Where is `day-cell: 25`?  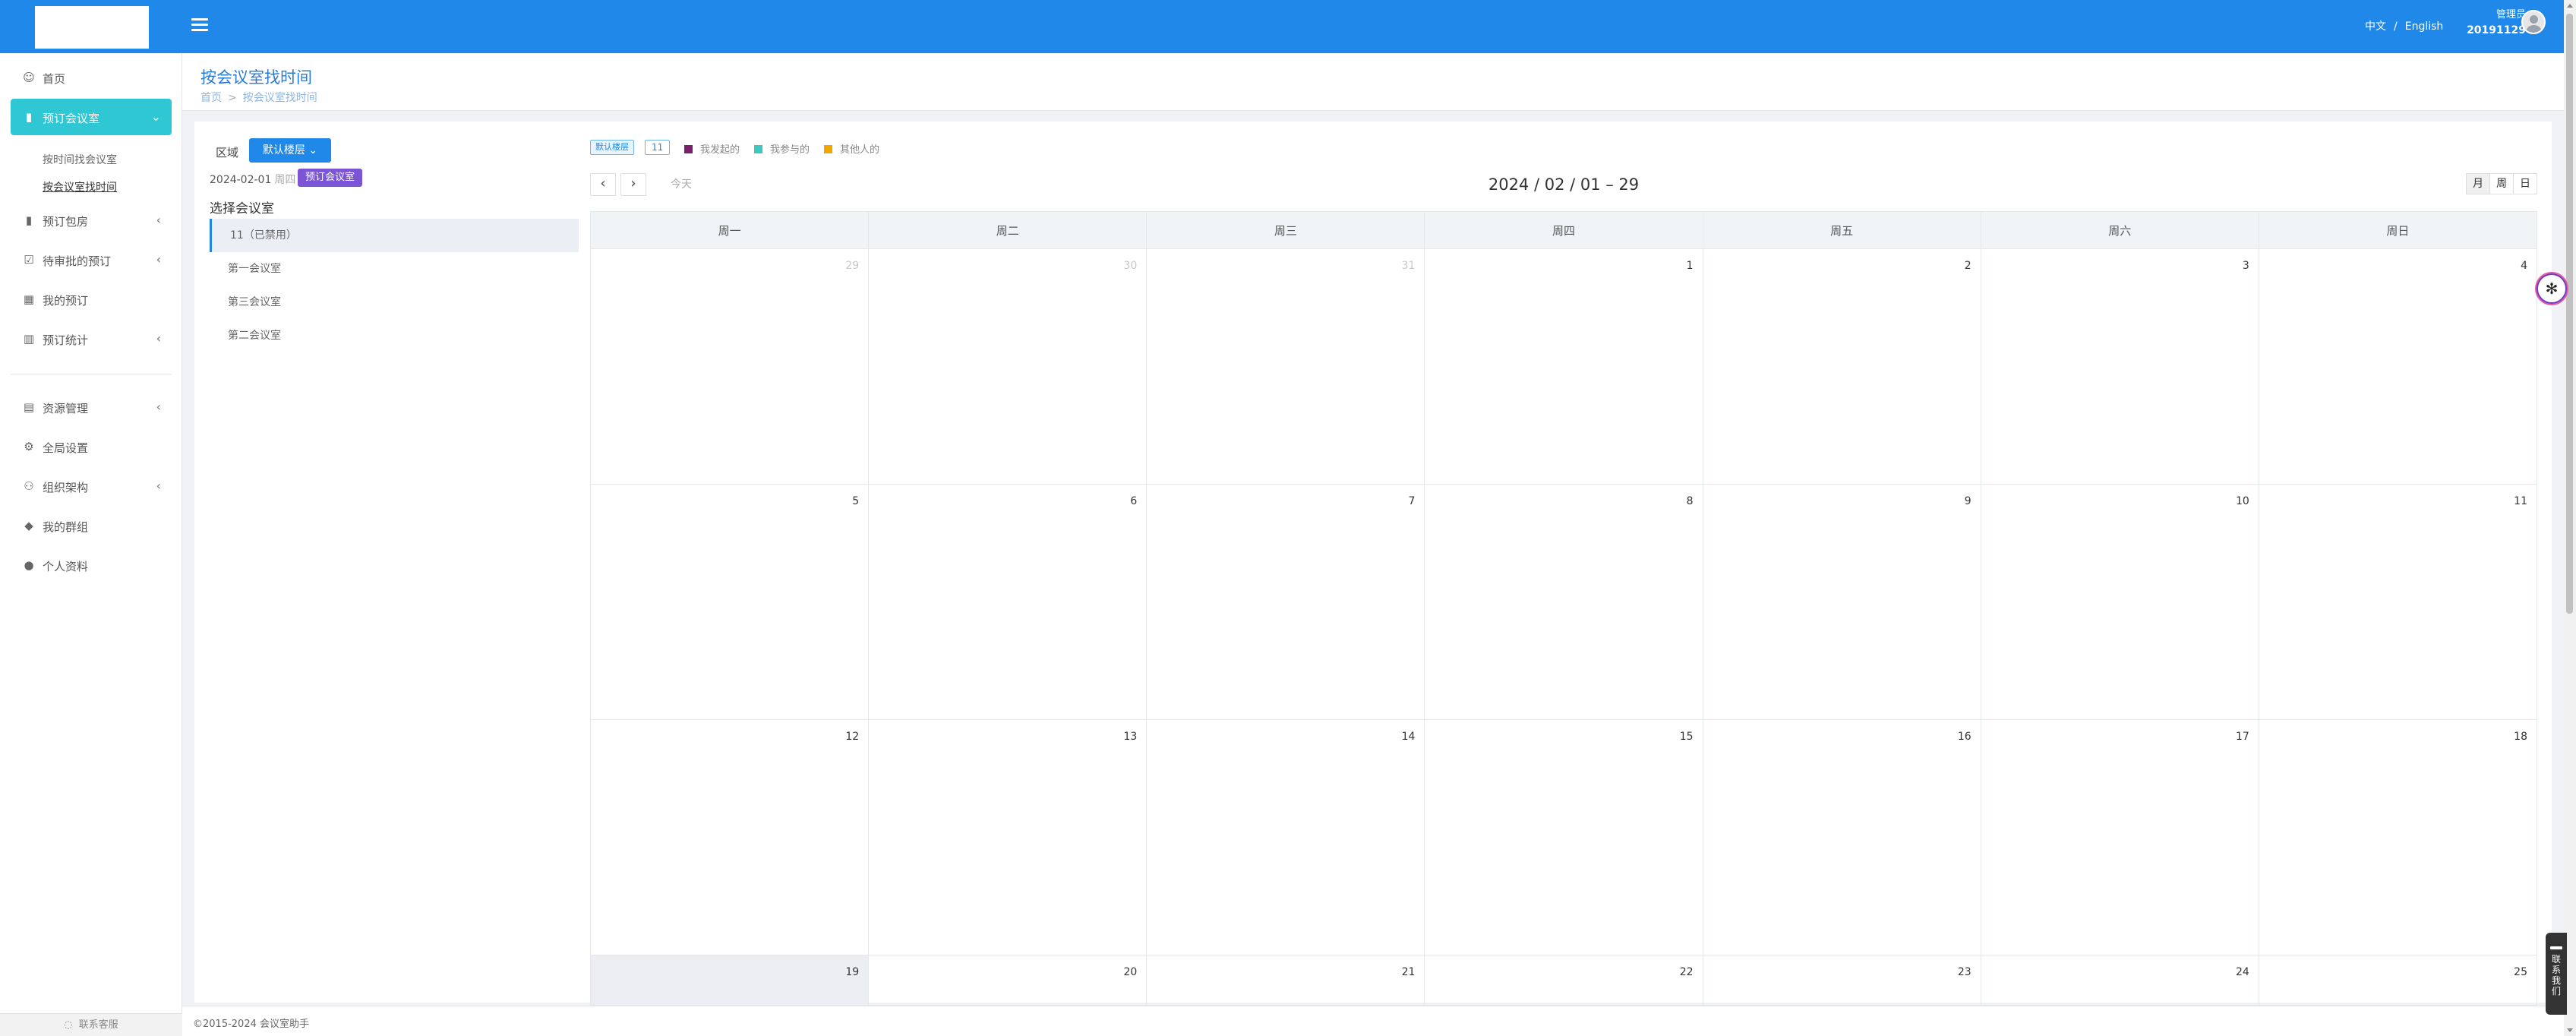 day-cell: 25 is located at coordinates (2398, 981).